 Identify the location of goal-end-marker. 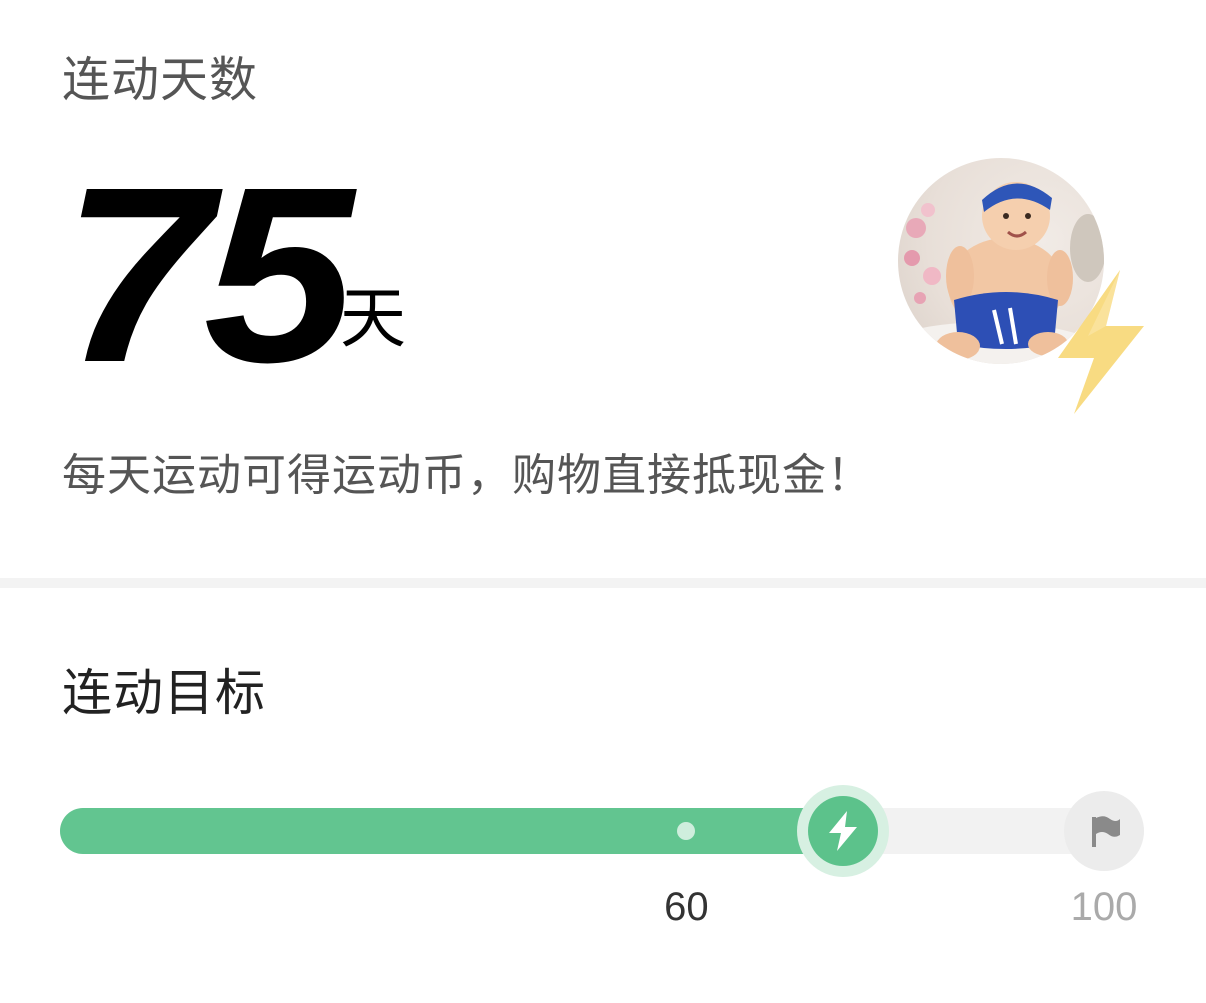
(1104, 831).